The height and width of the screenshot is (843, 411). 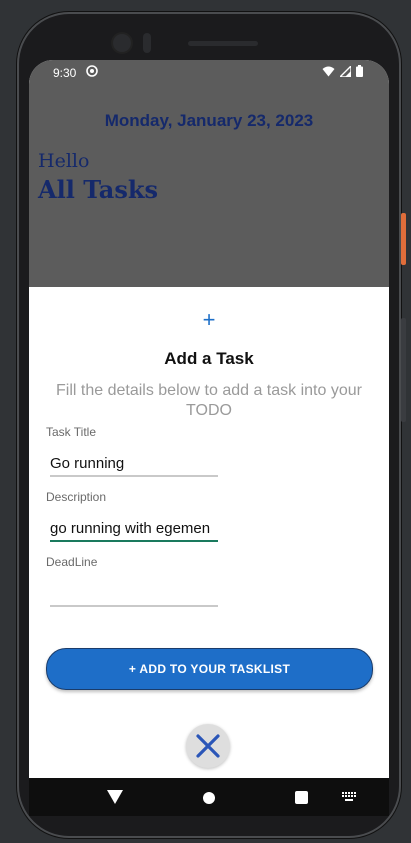 I want to click on task-title-label: Task Title, so click(x=71, y=432).